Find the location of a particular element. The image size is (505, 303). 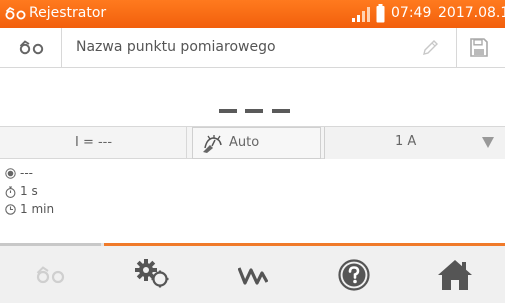

clock-date: 2017.08.10 is located at coordinates (471, 13).